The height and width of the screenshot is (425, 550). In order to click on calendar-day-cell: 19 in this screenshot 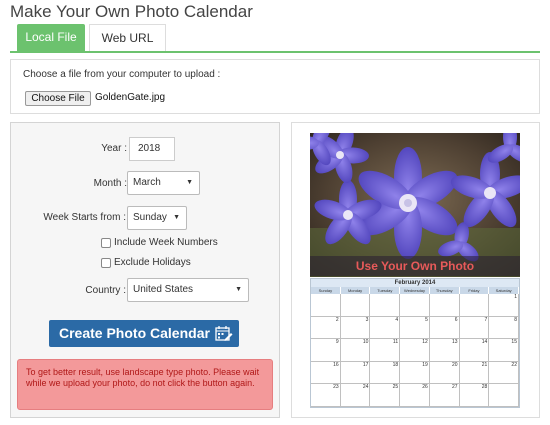, I will do `click(415, 373)`.